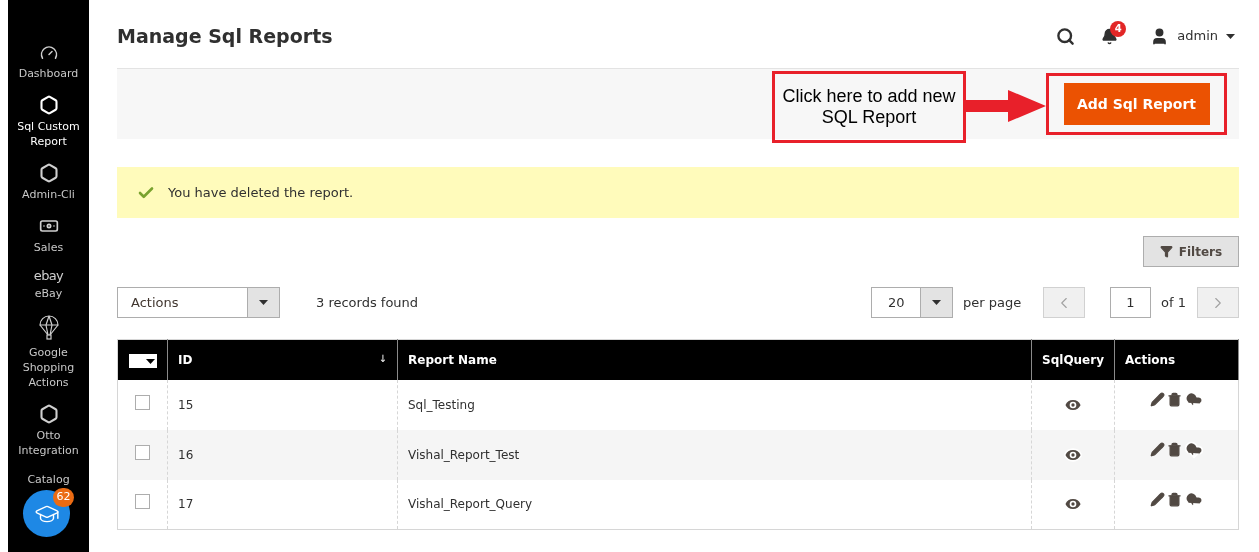 The width and height of the screenshot is (1259, 552). Describe the element at coordinates (48, 328) in the screenshot. I see `parachute-icon` at that location.